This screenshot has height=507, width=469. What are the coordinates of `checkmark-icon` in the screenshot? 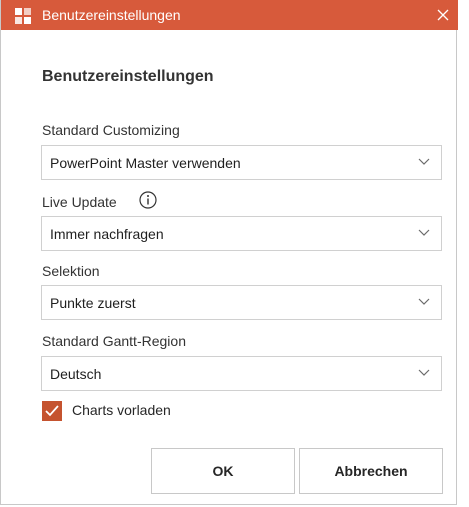 It's located at (52, 411).